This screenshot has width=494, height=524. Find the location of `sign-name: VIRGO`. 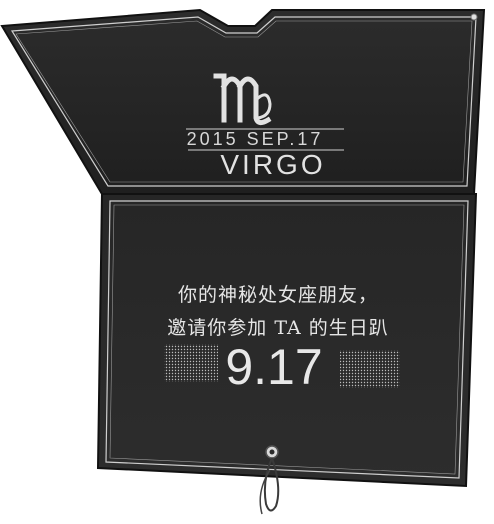

sign-name: VIRGO is located at coordinates (273, 164).